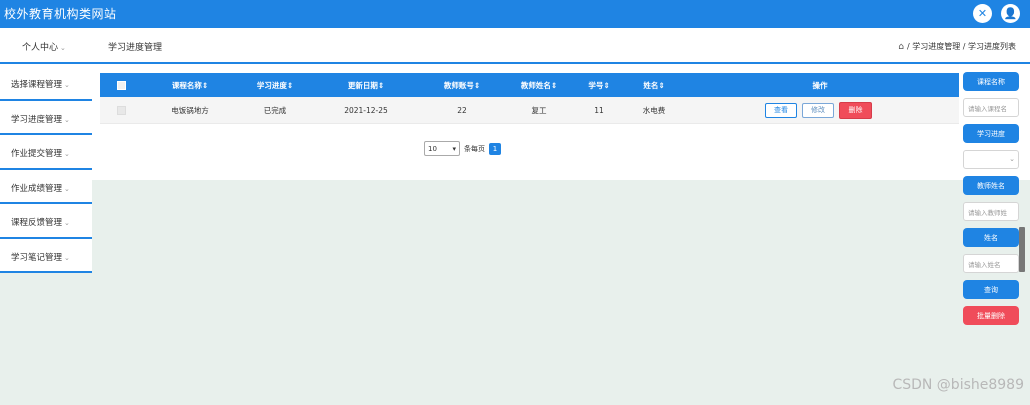 Image resolution: width=1030 pixels, height=405 pixels. Describe the element at coordinates (366, 85) in the screenshot. I see `column-header: 更新日期 ⇕` at that location.